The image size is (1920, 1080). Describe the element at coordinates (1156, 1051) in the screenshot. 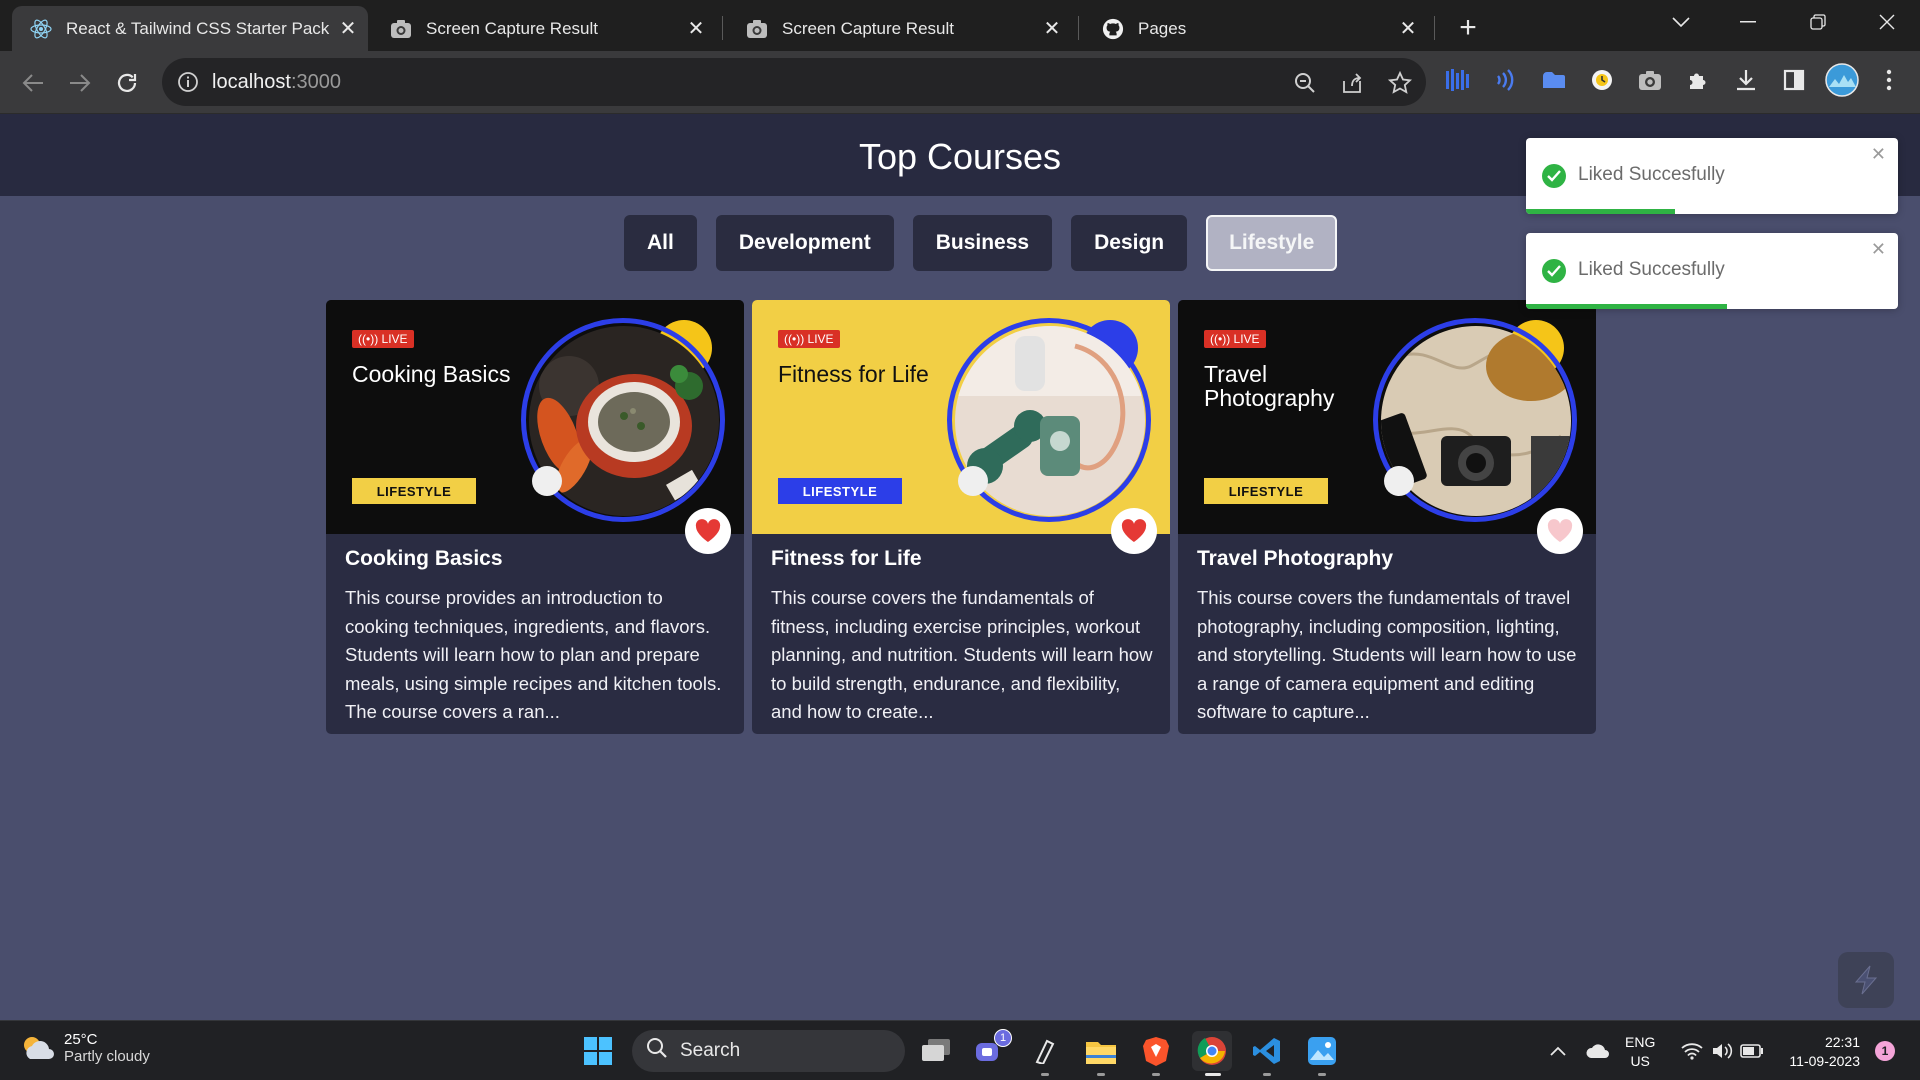

I see `brave-browser-icon` at that location.